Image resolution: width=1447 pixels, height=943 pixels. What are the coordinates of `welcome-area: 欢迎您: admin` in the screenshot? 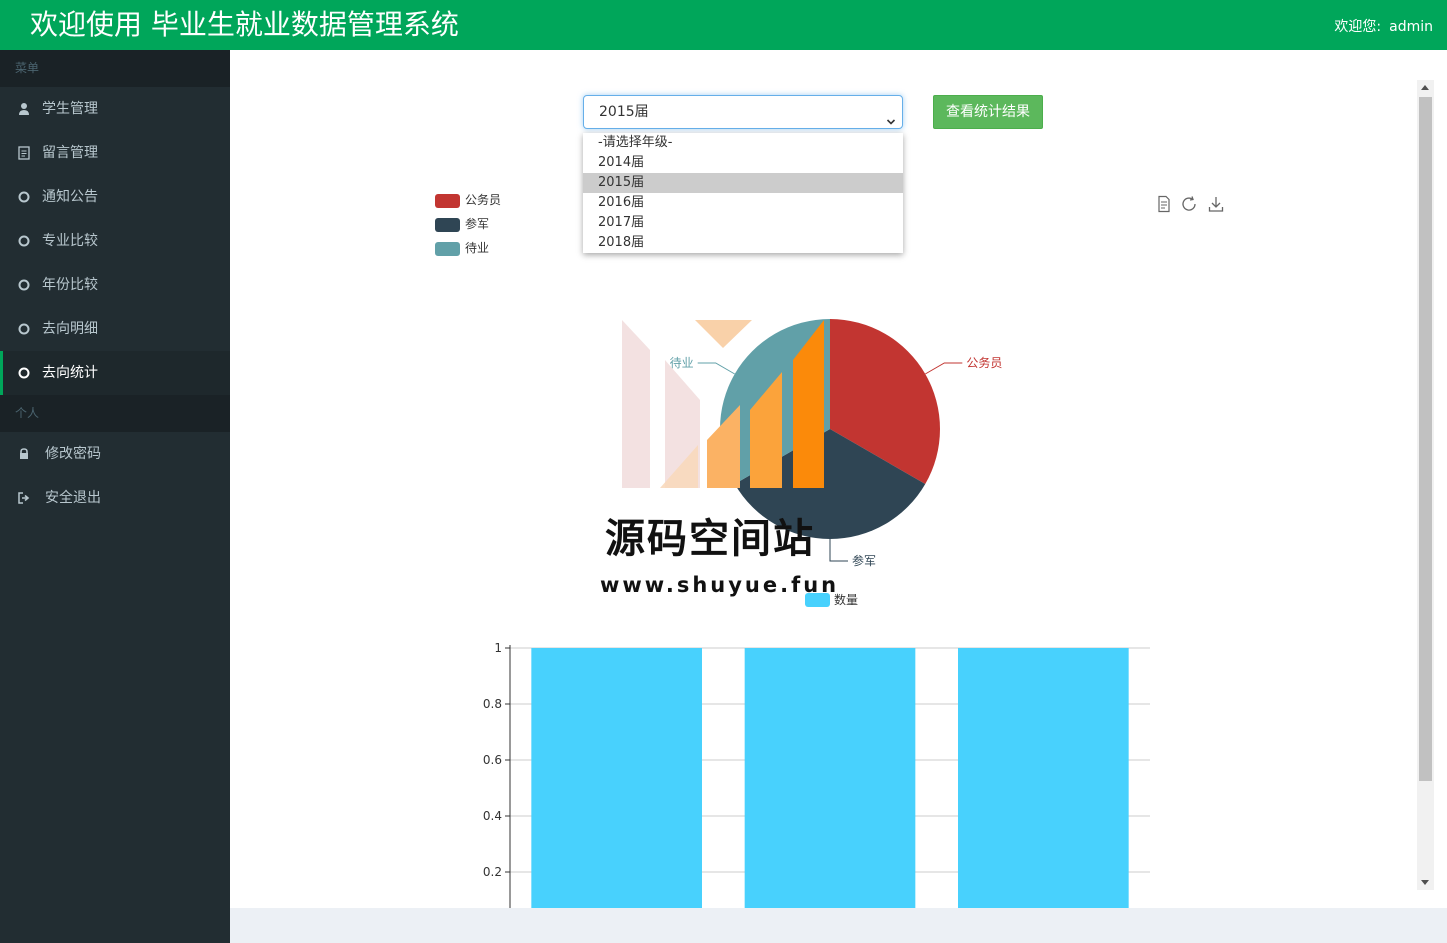 It's located at (1383, 26).